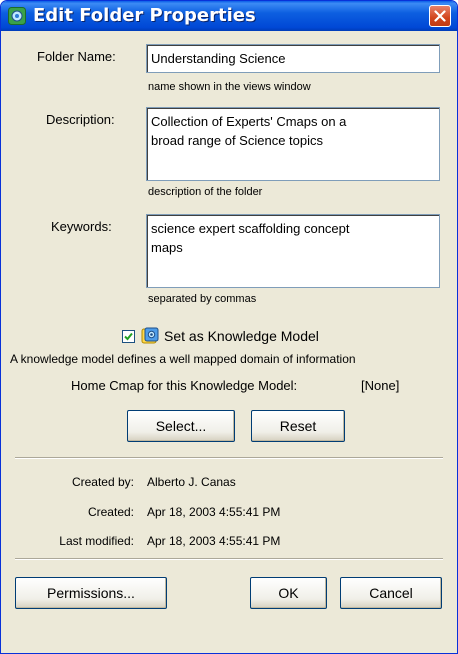 The height and width of the screenshot is (654, 458). Describe the element at coordinates (76, 56) in the screenshot. I see `folder-name-label: Folder Name:` at that location.